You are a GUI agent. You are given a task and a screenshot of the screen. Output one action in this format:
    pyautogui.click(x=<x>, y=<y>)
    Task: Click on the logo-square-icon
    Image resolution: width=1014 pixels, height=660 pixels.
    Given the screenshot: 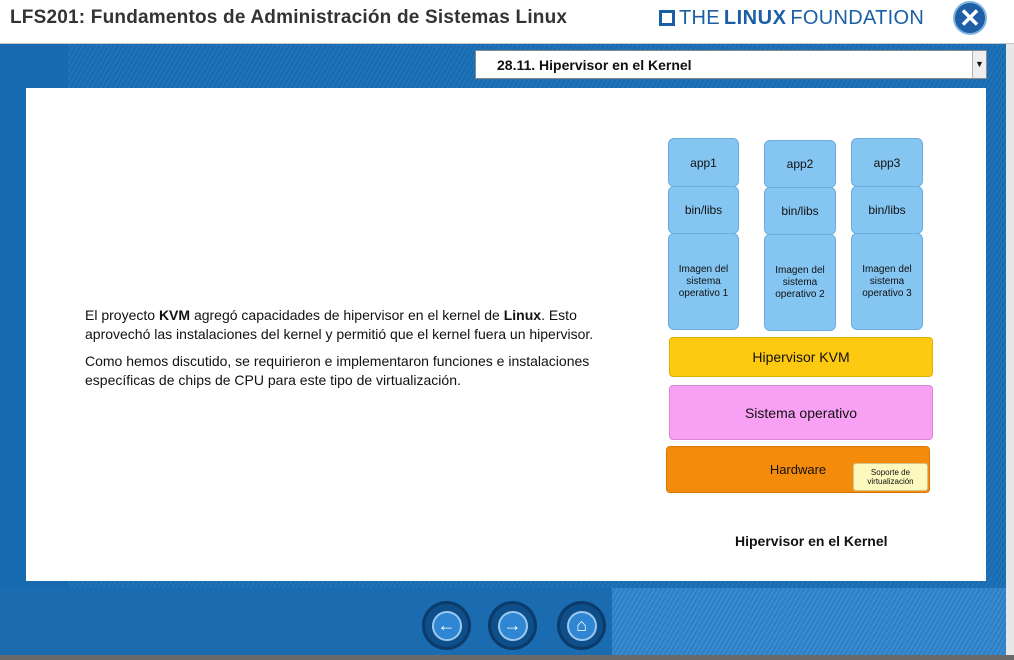 What is the action you would take?
    pyautogui.click(x=667, y=18)
    